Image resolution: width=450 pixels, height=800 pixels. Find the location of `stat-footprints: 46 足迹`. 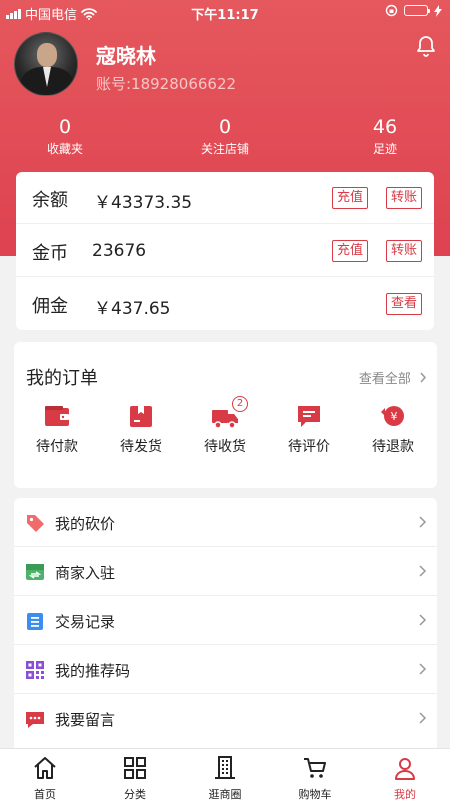

stat-footprints: 46 足迹 is located at coordinates (385, 136).